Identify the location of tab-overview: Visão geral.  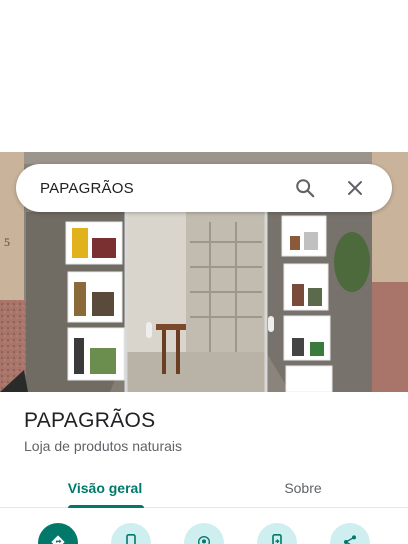
(105, 488).